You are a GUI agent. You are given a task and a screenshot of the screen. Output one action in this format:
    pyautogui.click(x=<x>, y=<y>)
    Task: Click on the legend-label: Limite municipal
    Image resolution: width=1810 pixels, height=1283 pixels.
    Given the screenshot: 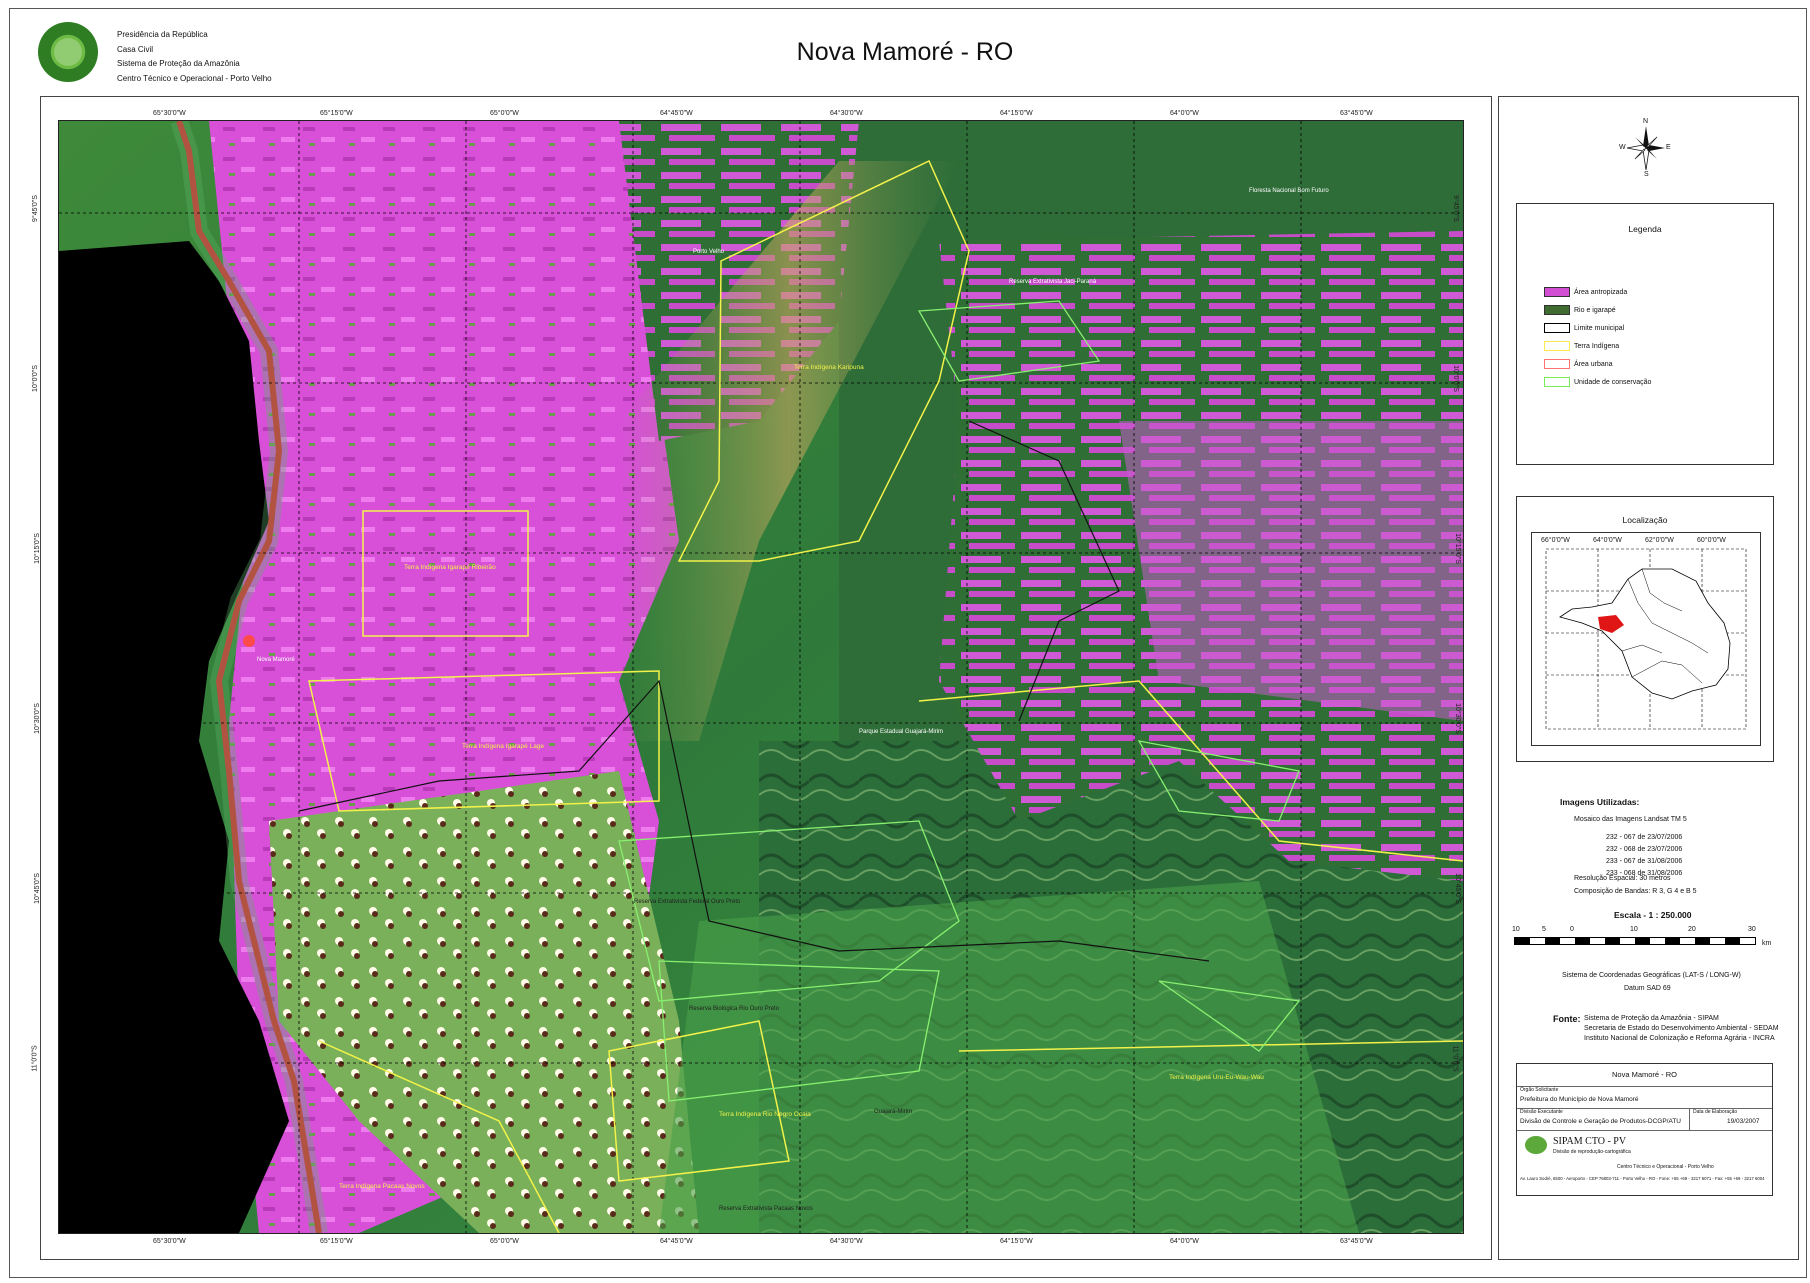 What is the action you would take?
    pyautogui.click(x=1599, y=328)
    